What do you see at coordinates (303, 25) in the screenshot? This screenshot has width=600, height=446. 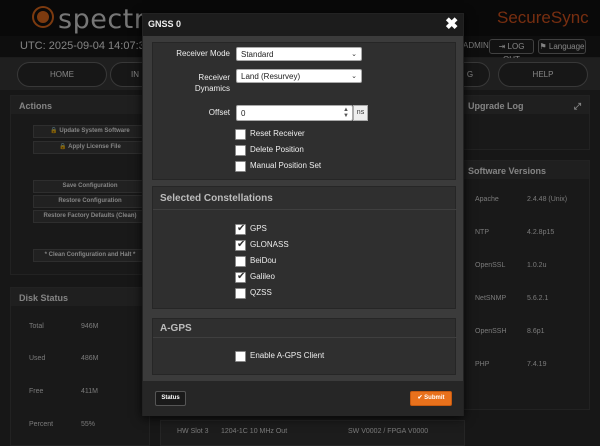 I see `modal-header: GNSS 0 ✖` at bounding box center [303, 25].